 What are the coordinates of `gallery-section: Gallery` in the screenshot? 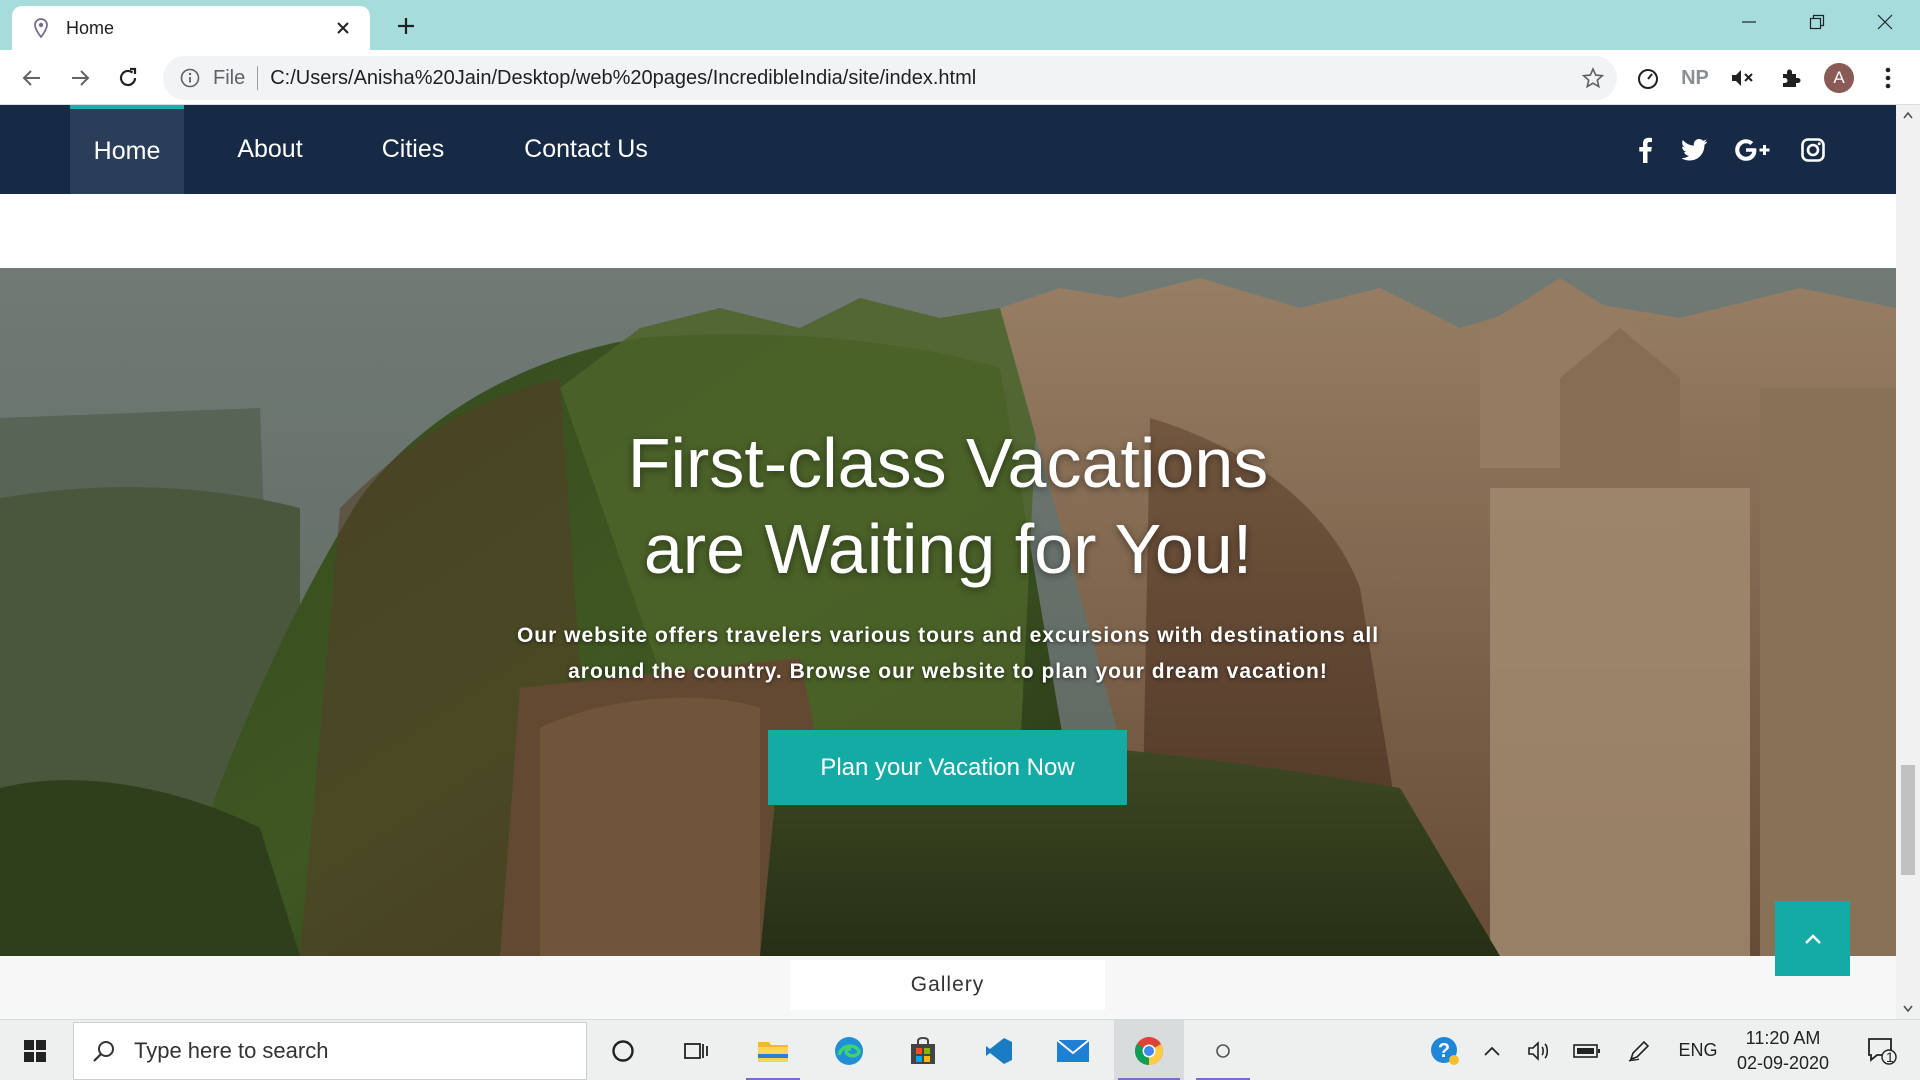 It's located at (948, 987).